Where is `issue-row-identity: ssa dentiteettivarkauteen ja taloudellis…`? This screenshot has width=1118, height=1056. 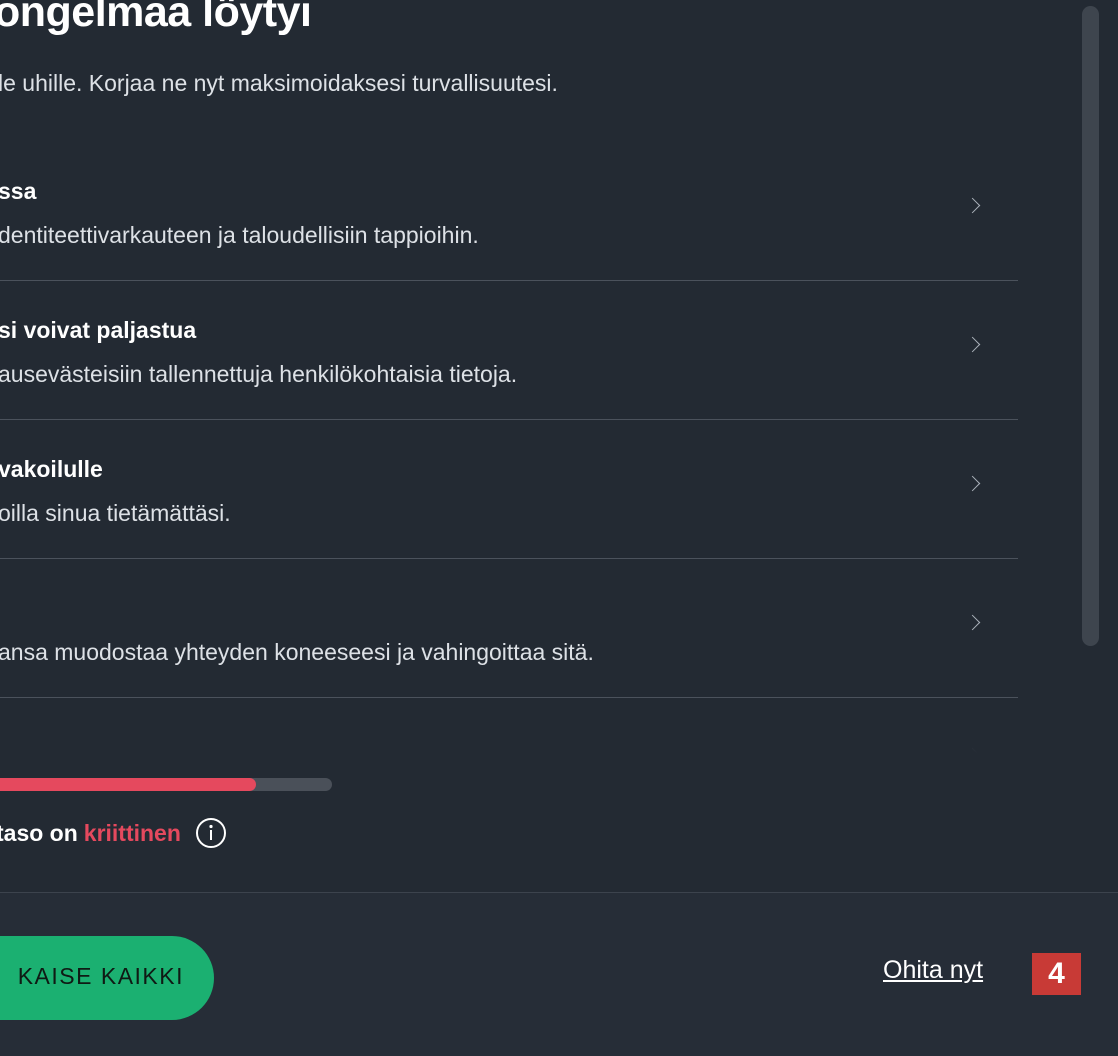
issue-row-identity: ssa dentiteettivarkauteen ja taloudellis… is located at coordinates (509, 211).